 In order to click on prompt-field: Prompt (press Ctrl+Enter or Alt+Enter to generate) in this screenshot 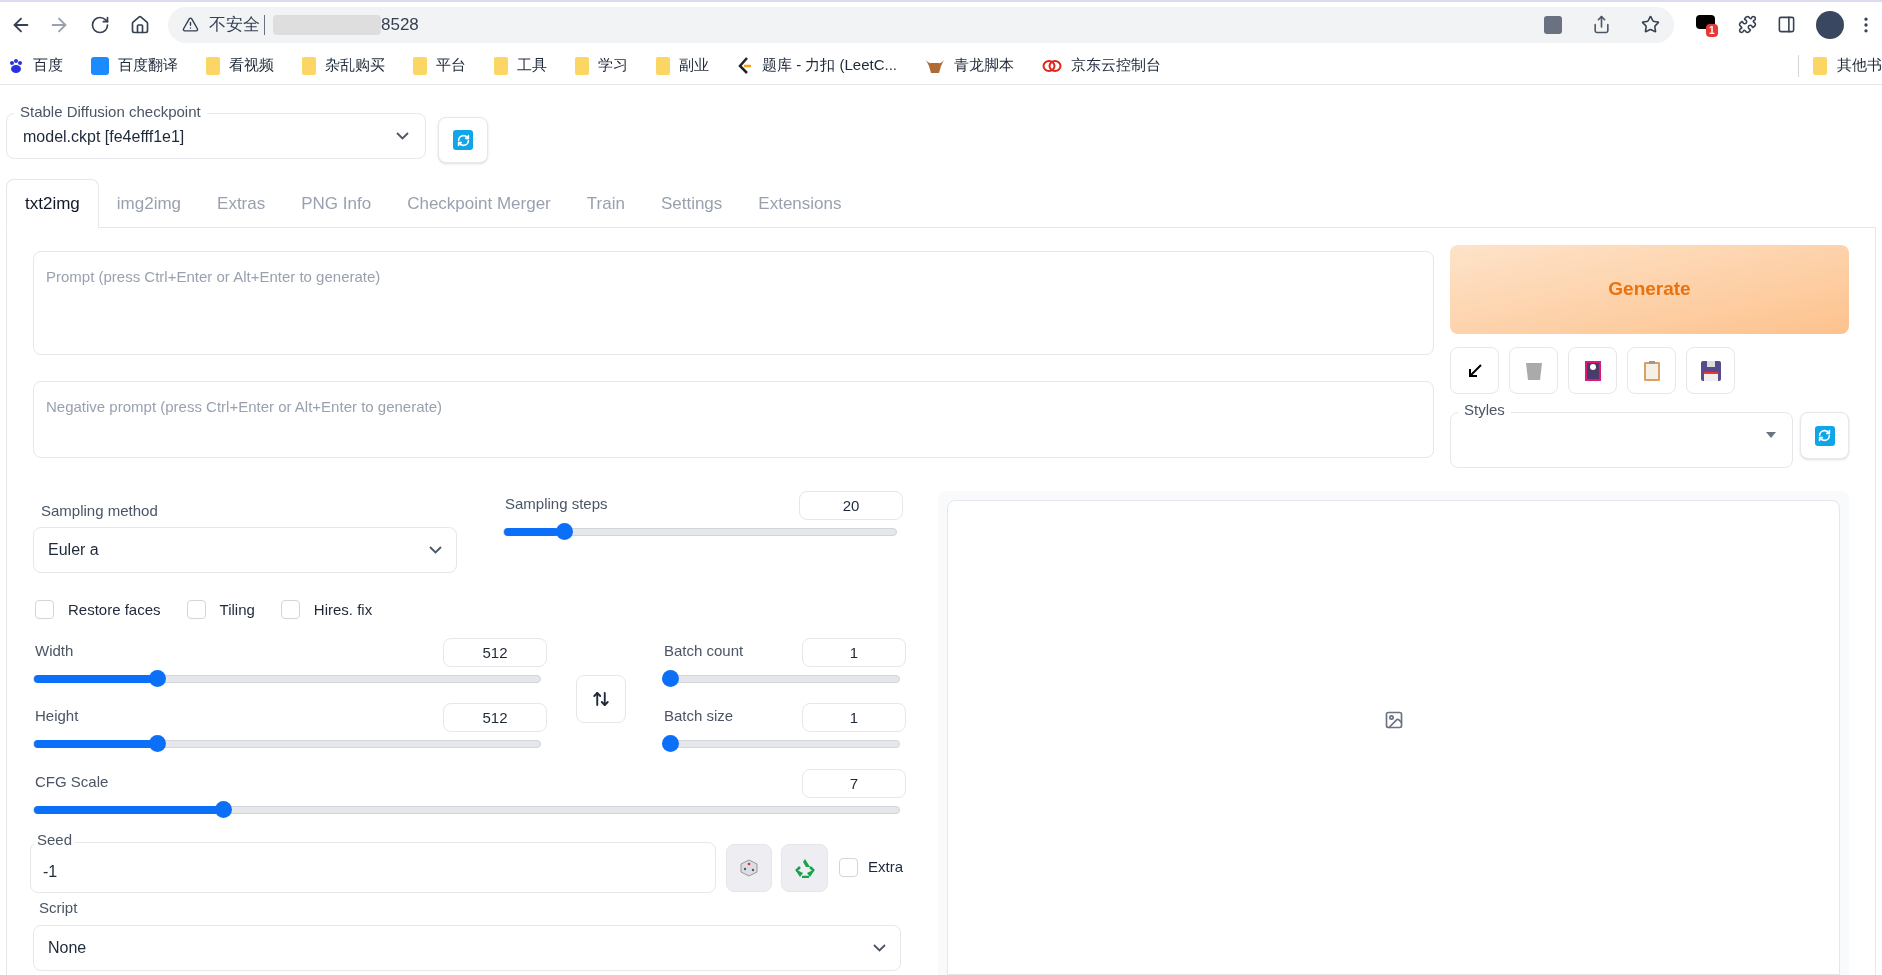, I will do `click(733, 303)`.